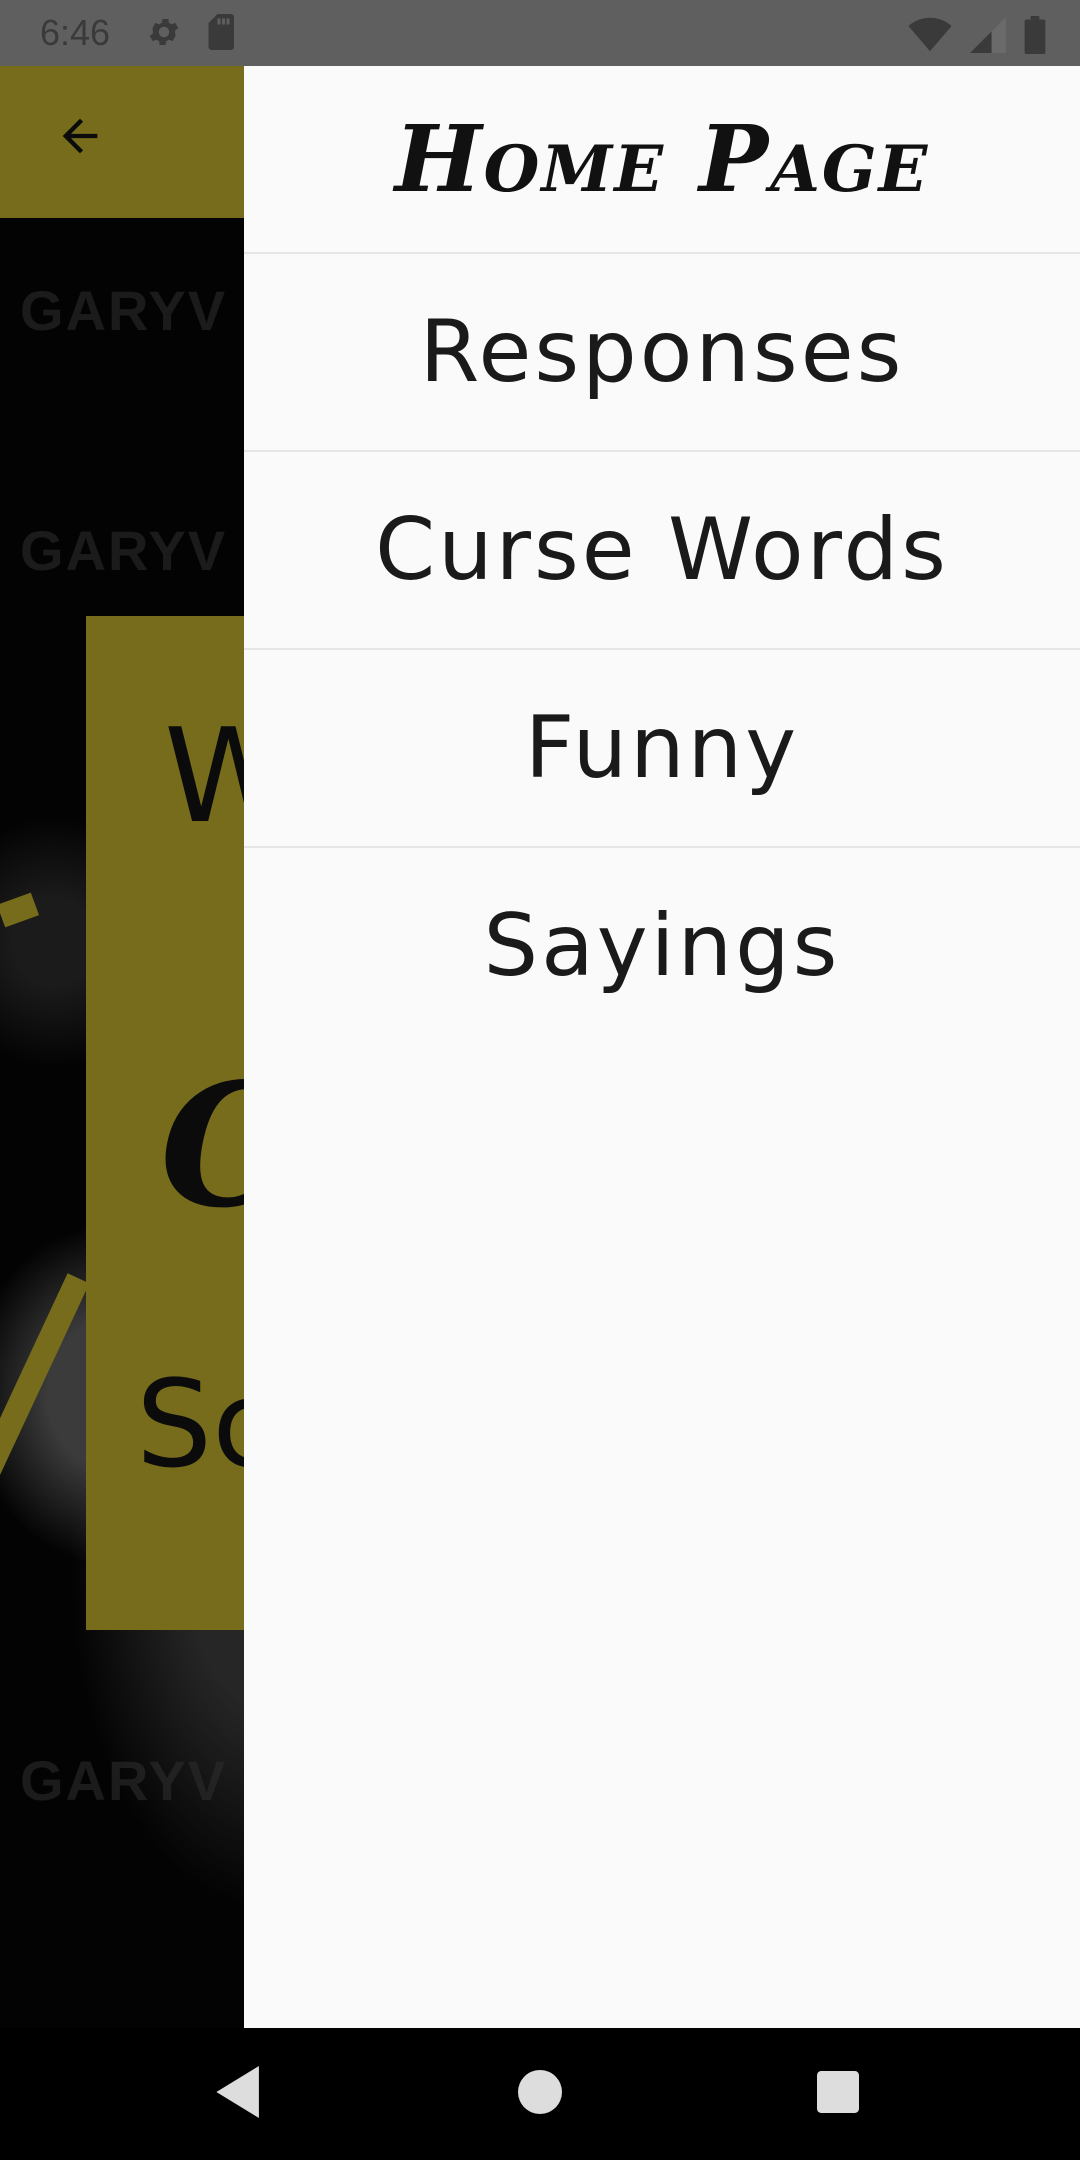  I want to click on drawer-item-funny: Funny, so click(662, 749).